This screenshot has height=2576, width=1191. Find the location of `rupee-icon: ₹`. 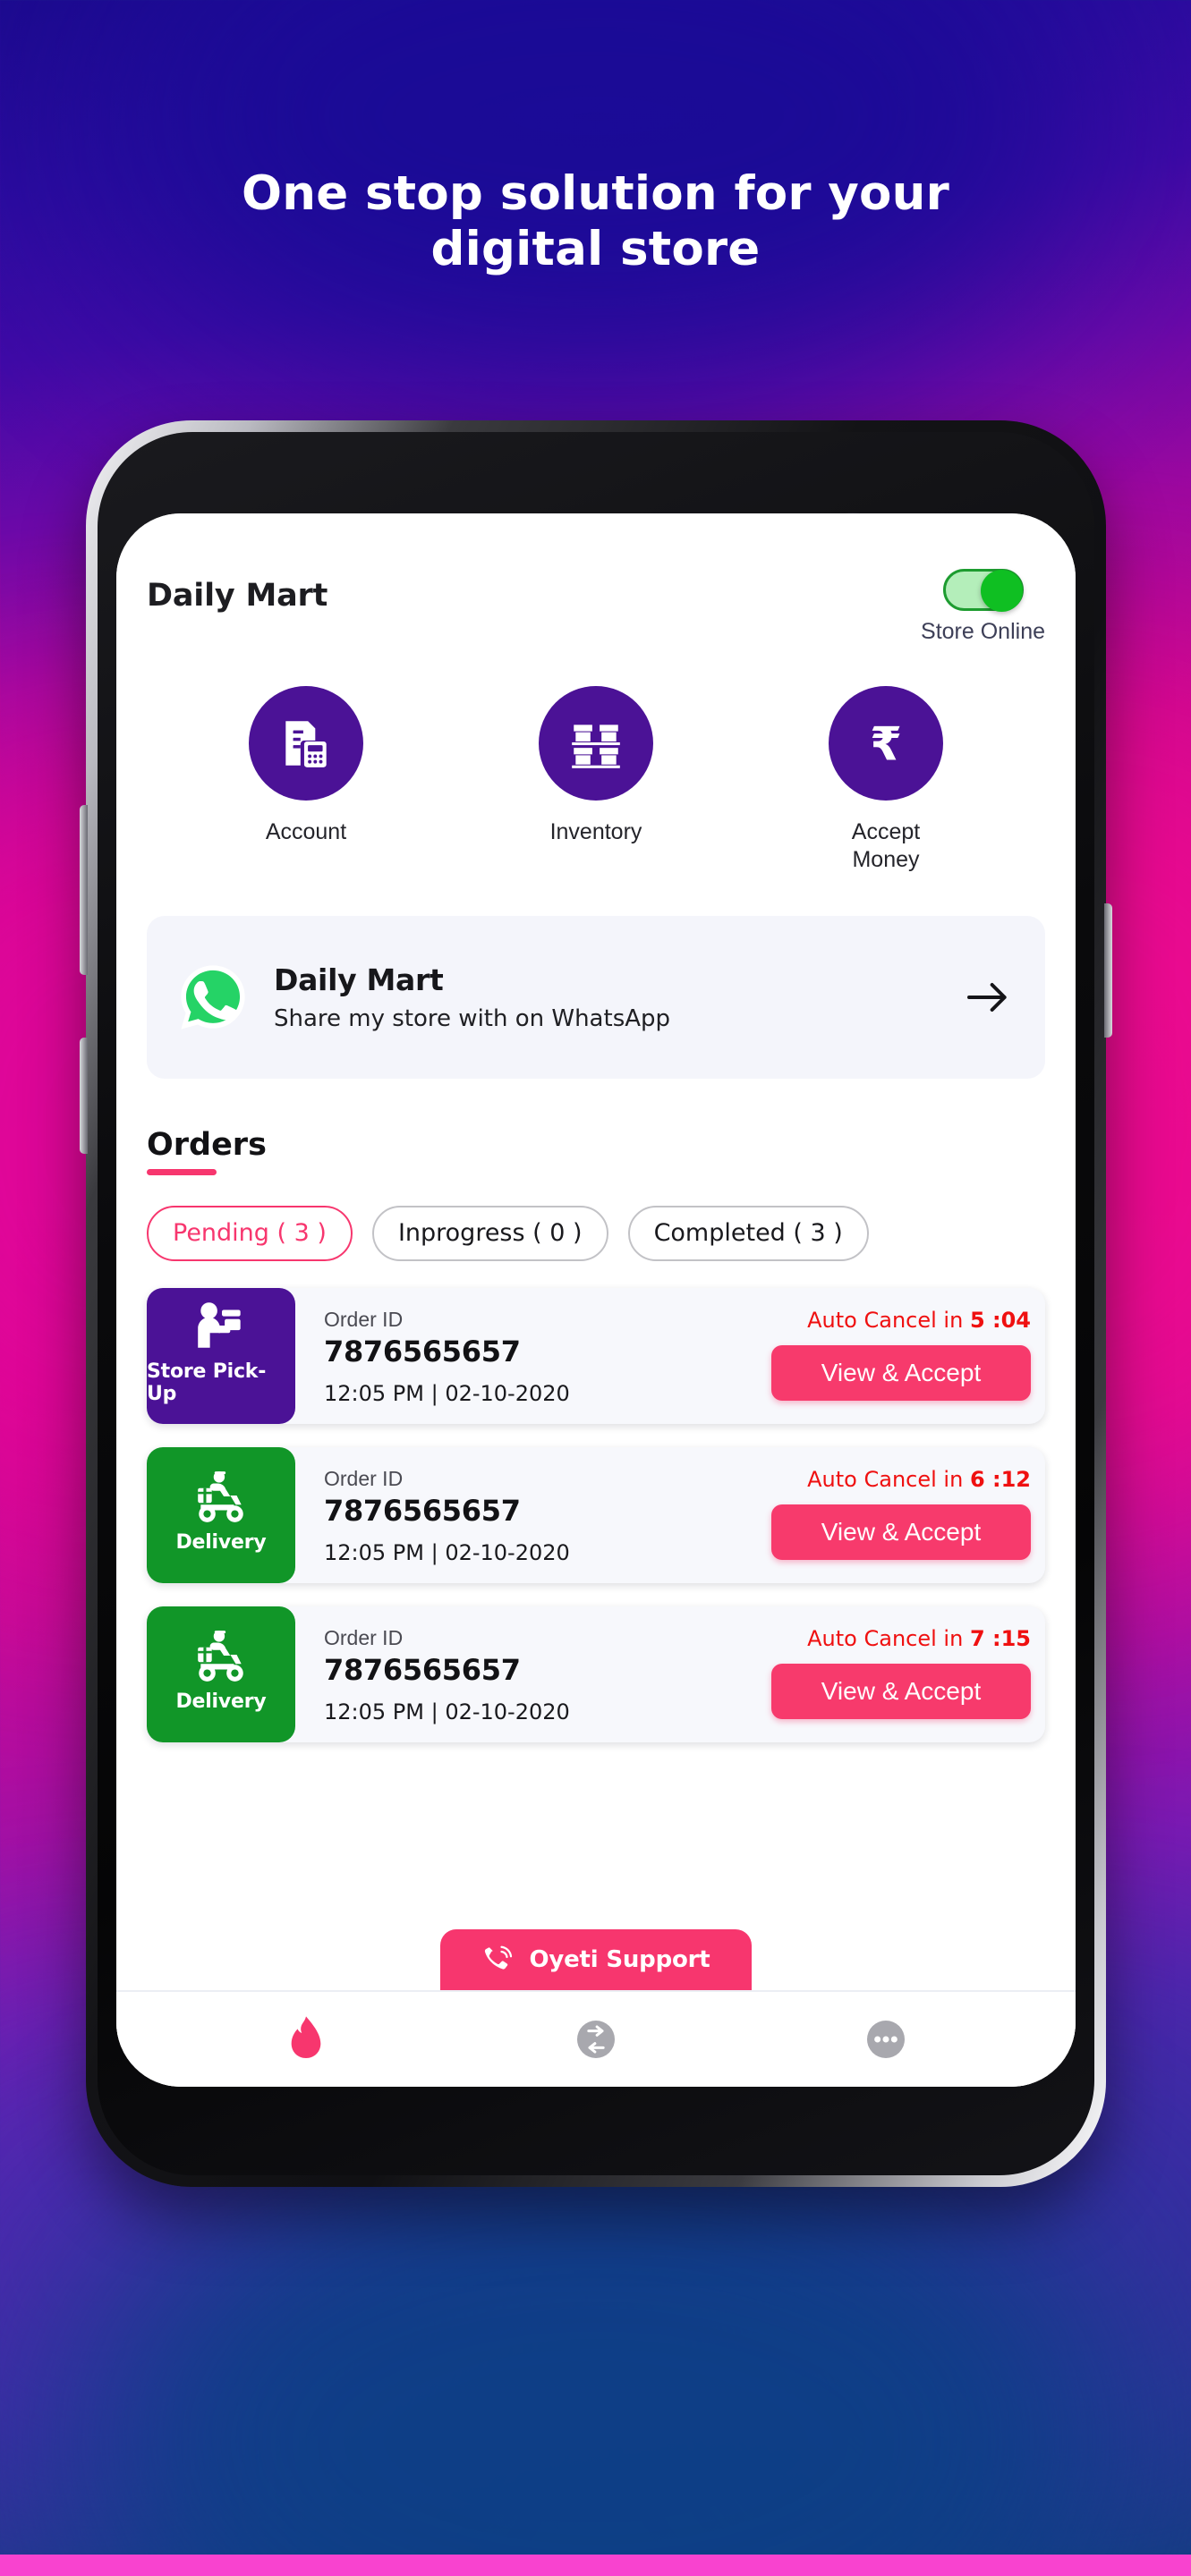

rupee-icon: ₹ is located at coordinates (886, 745).